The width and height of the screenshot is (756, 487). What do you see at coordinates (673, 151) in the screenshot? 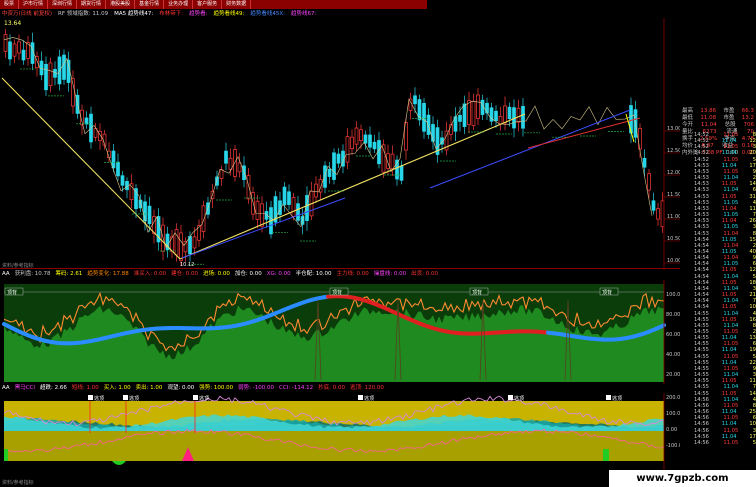
I see `price-axis-label: 12.50` at bounding box center [673, 151].